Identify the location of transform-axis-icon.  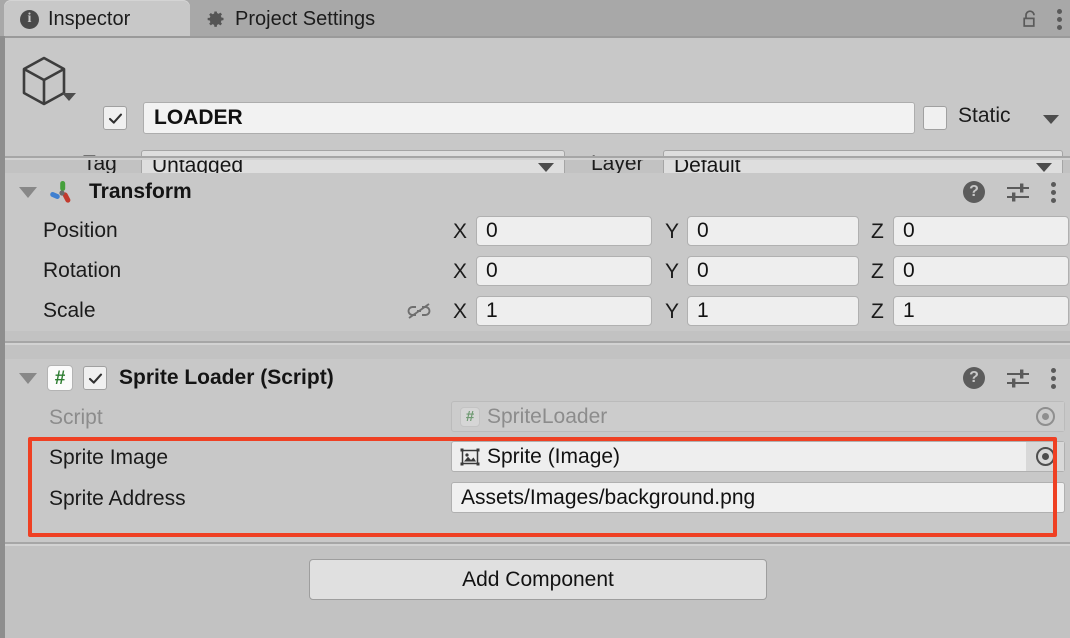
(62, 192).